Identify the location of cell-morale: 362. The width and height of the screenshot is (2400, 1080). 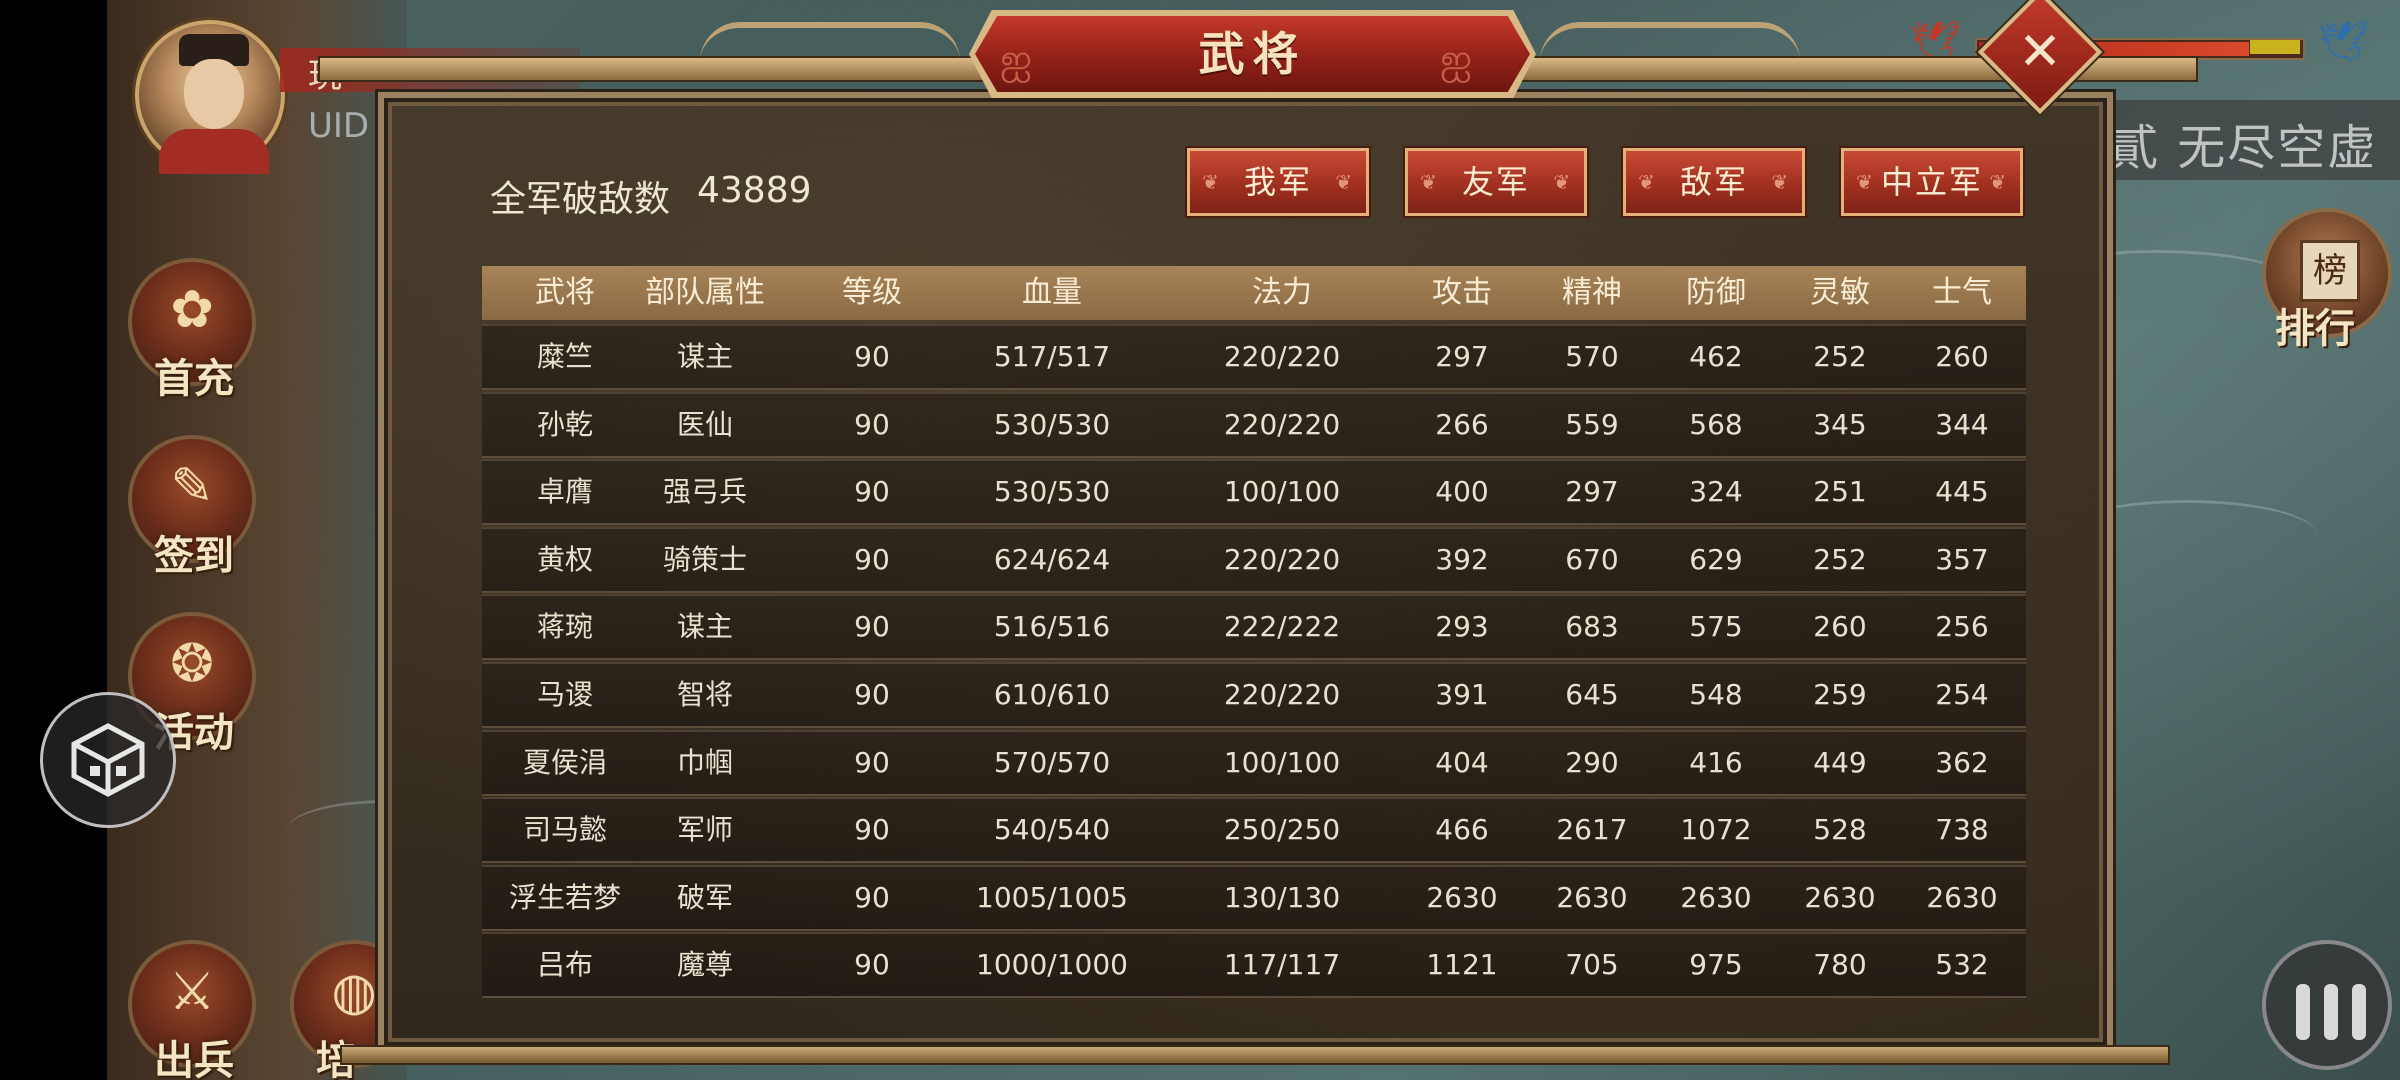
(1962, 762).